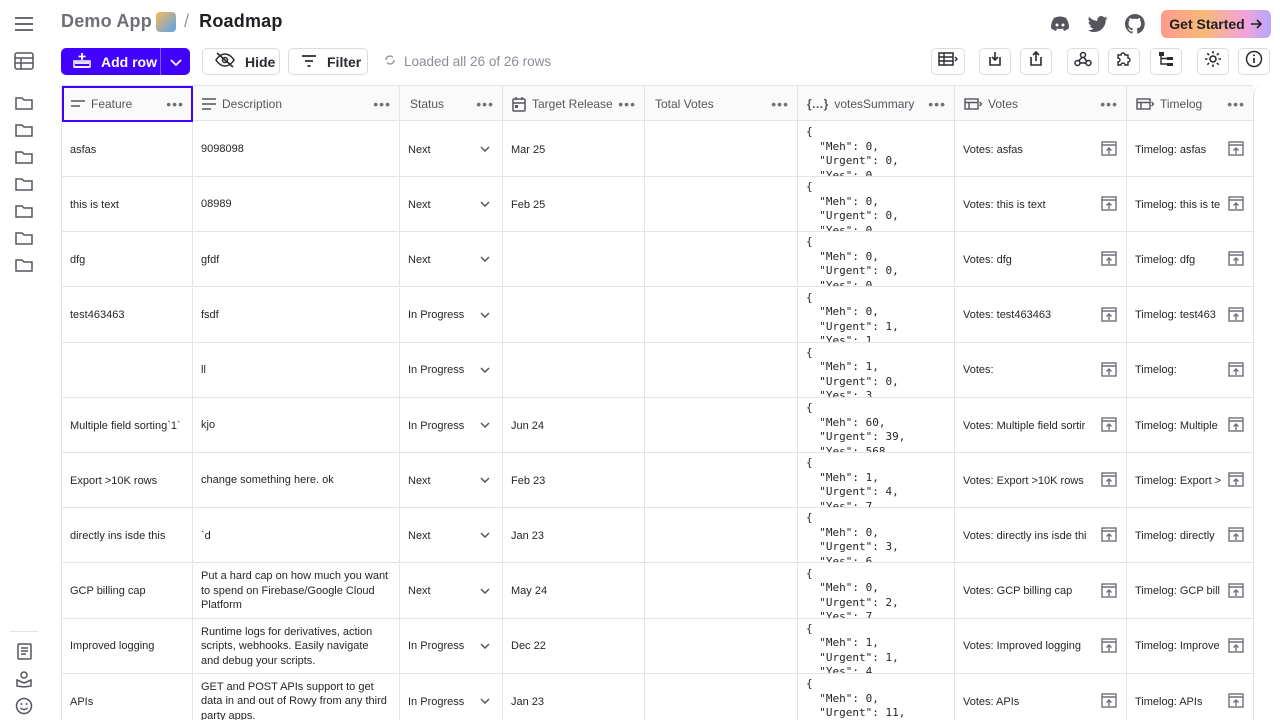  Describe the element at coordinates (296, 104) in the screenshot. I see `column-header-description: Description •••` at that location.